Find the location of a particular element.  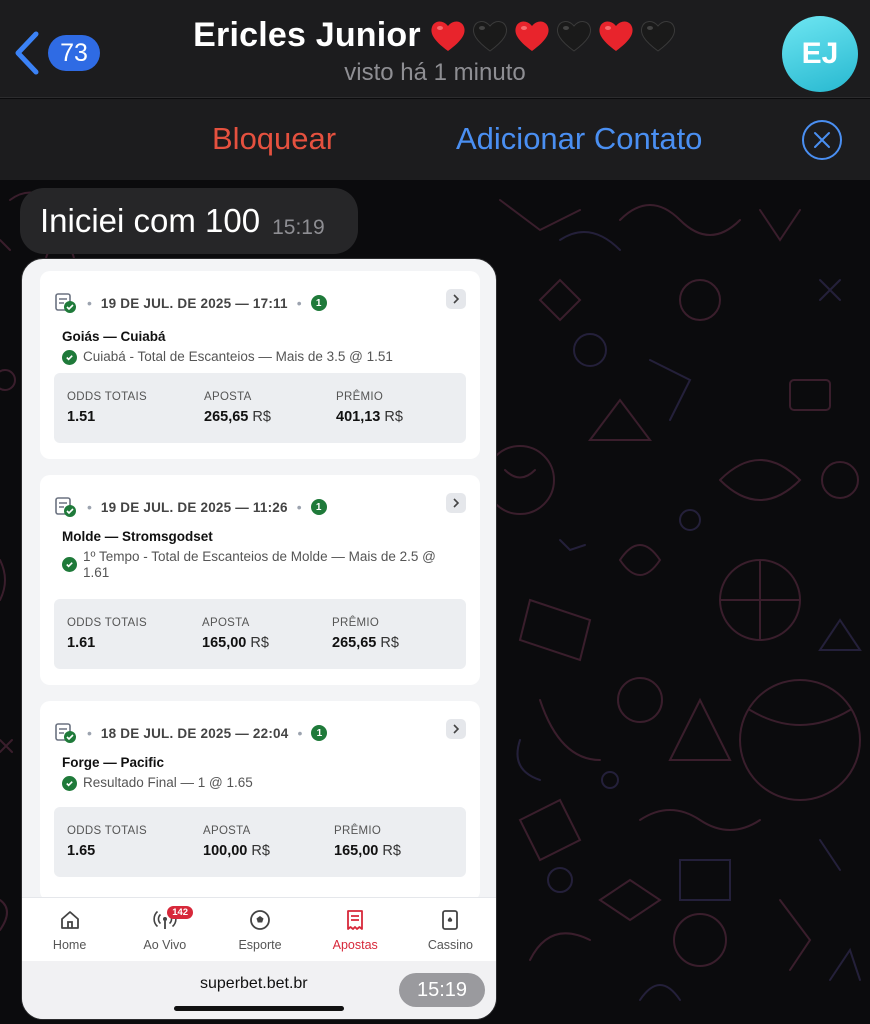

block-button: Bloquear is located at coordinates (274, 139).